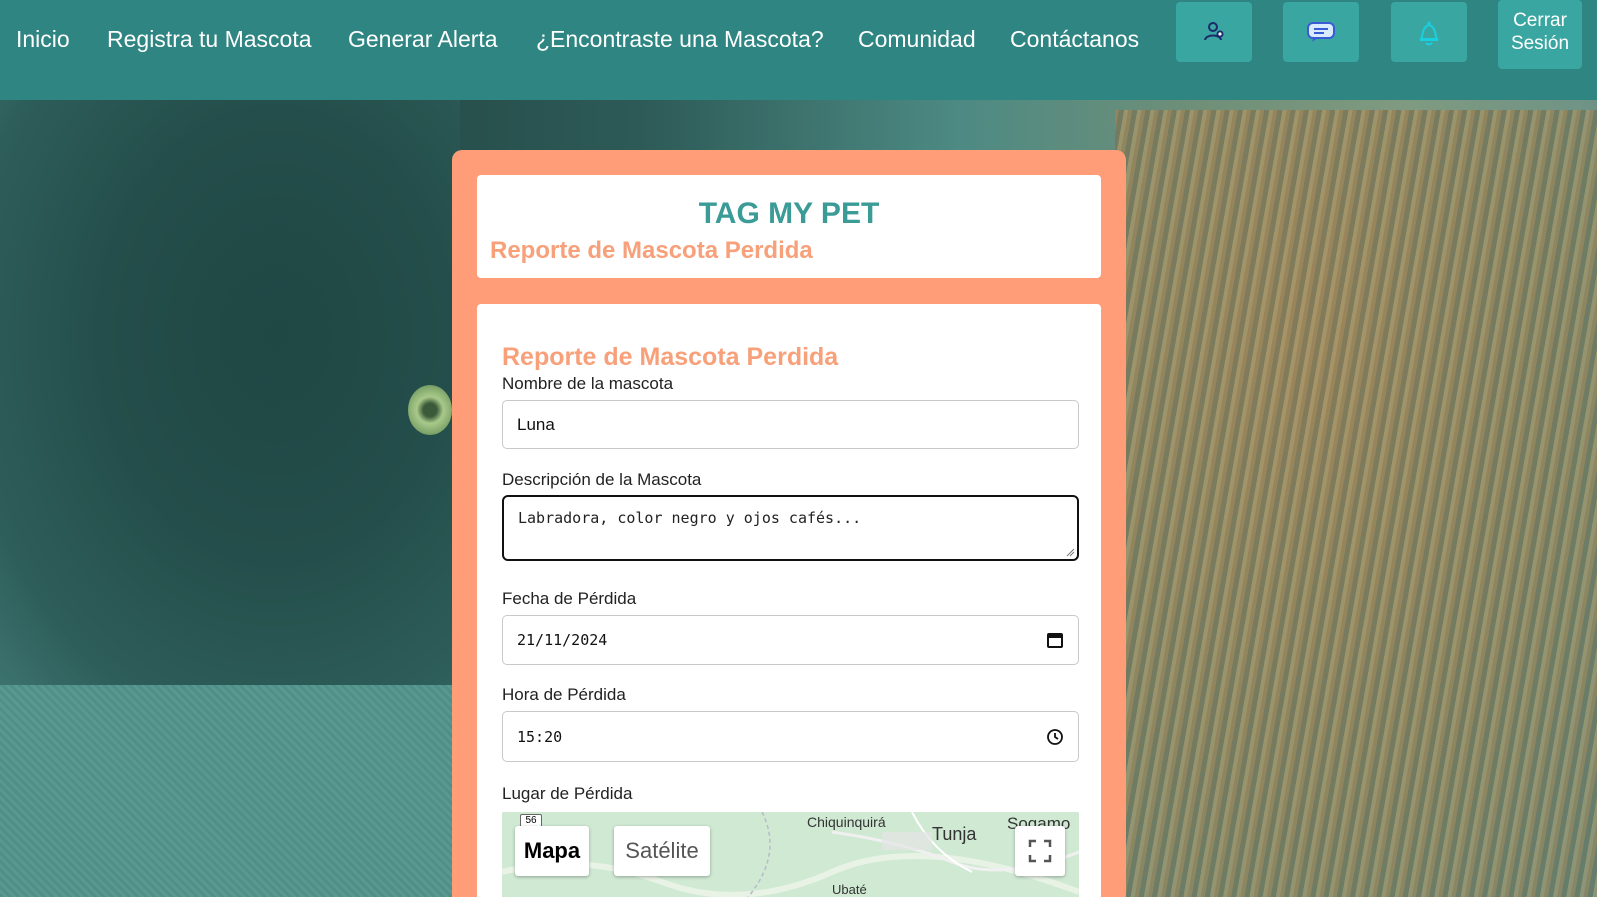 The height and width of the screenshot is (897, 1597). What do you see at coordinates (430, 410) in the screenshot?
I see `cat-eye` at bounding box center [430, 410].